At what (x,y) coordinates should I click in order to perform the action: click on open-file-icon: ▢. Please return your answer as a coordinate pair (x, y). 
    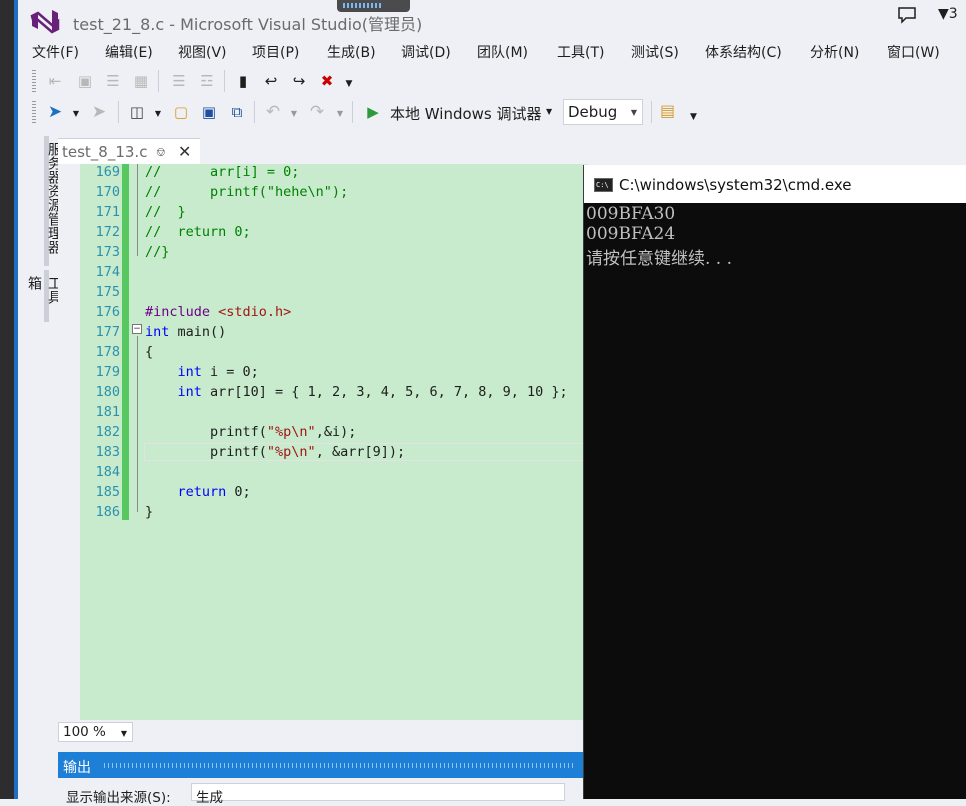
    Looking at the image, I should click on (181, 112).